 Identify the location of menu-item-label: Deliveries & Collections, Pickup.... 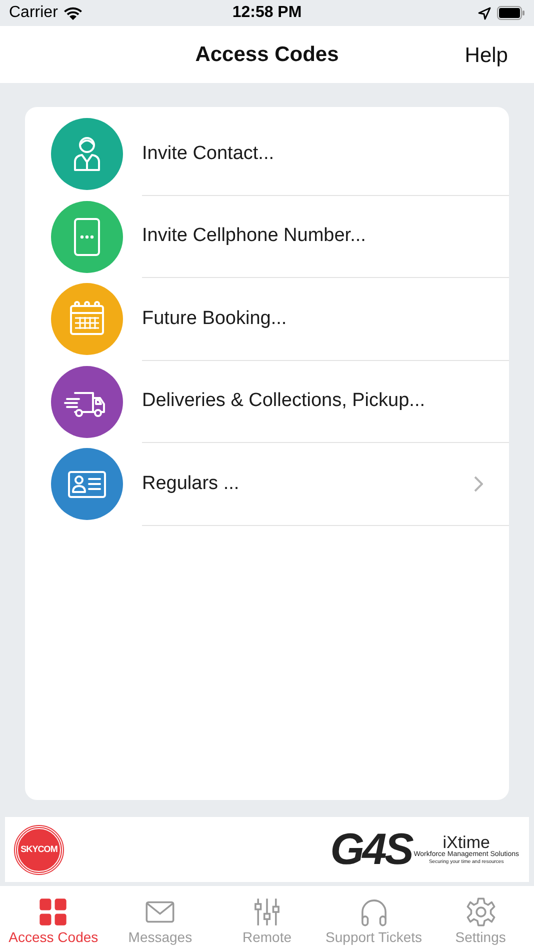
(312, 401).